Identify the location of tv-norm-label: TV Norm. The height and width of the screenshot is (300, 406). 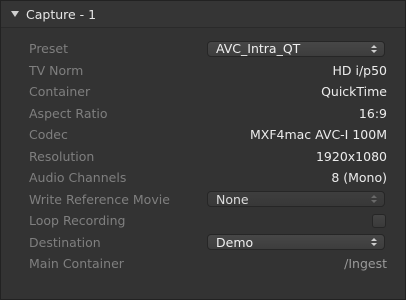
(56, 70).